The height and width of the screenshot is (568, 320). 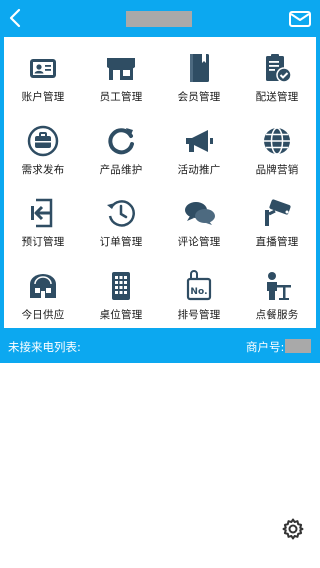 I want to click on menu-item-supply: 今日供应, so click(x=43, y=291).